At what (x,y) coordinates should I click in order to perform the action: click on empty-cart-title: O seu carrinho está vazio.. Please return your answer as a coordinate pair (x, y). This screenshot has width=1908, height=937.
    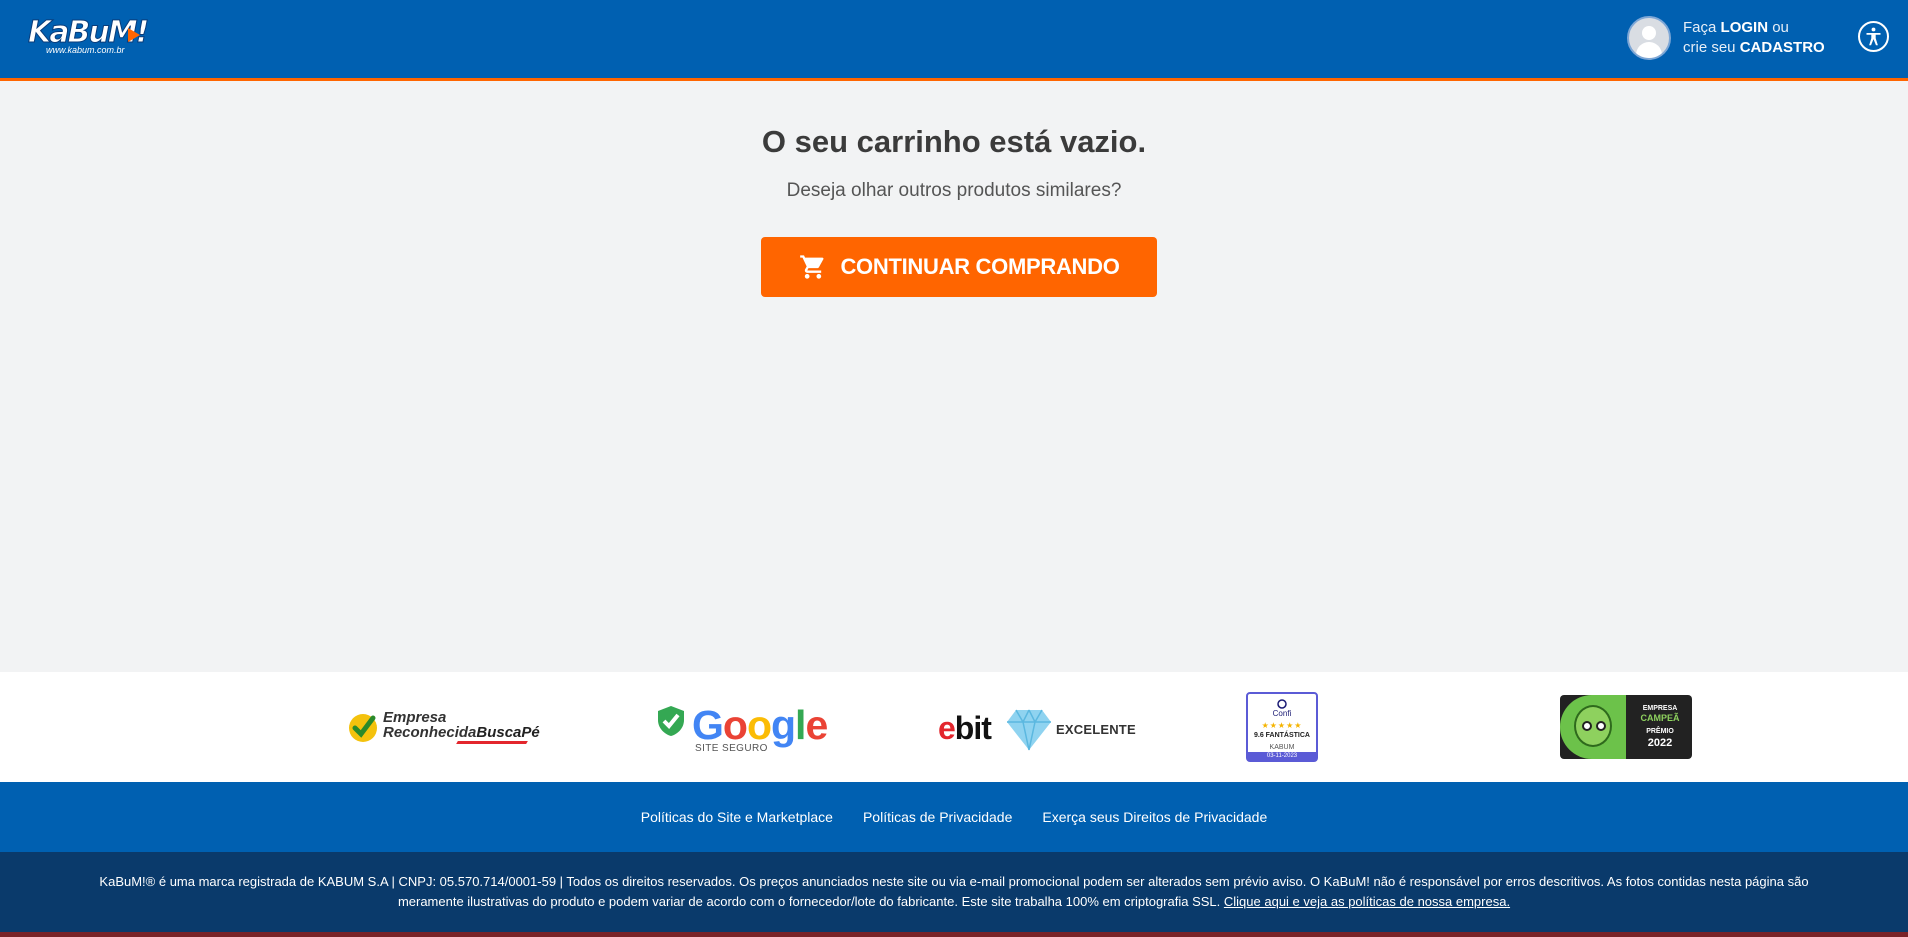
    Looking at the image, I should click on (954, 141).